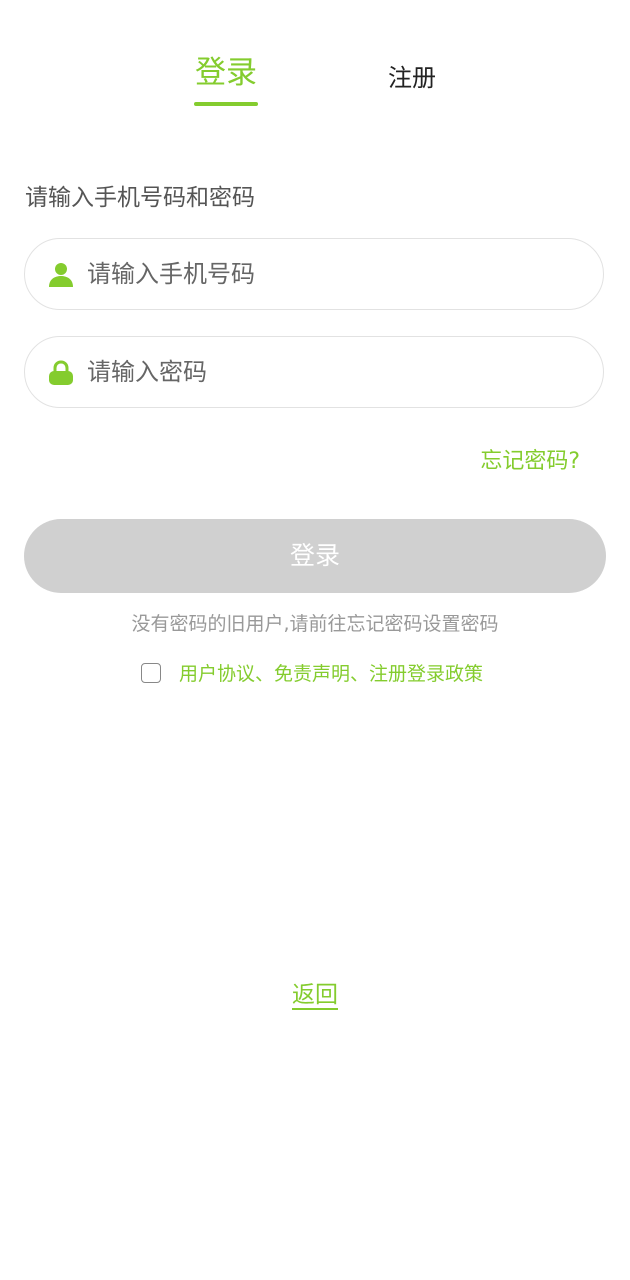 Image resolution: width=630 pixels, height=1280 pixels. What do you see at coordinates (226, 104) in the screenshot?
I see `active-tab-indicator` at bounding box center [226, 104].